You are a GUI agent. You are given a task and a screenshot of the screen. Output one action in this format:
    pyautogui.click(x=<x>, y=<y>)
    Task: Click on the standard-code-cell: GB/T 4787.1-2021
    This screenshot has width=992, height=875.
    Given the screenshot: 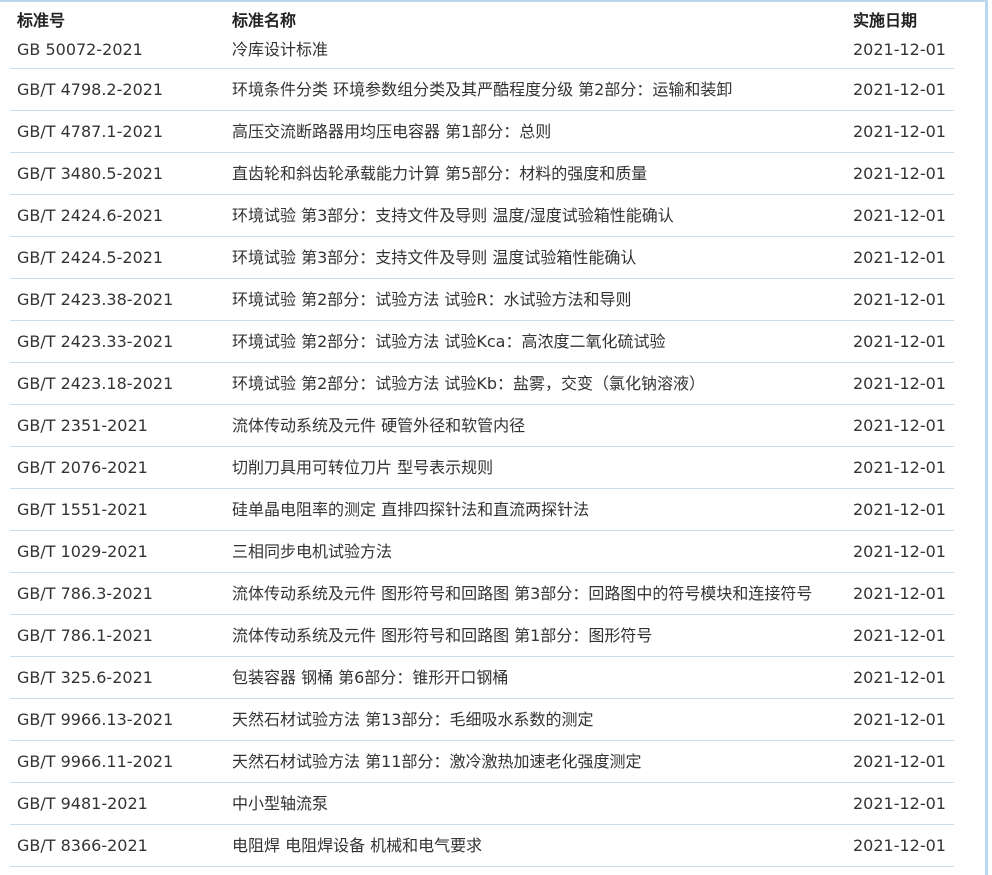 What is the action you would take?
    pyautogui.click(x=117, y=131)
    